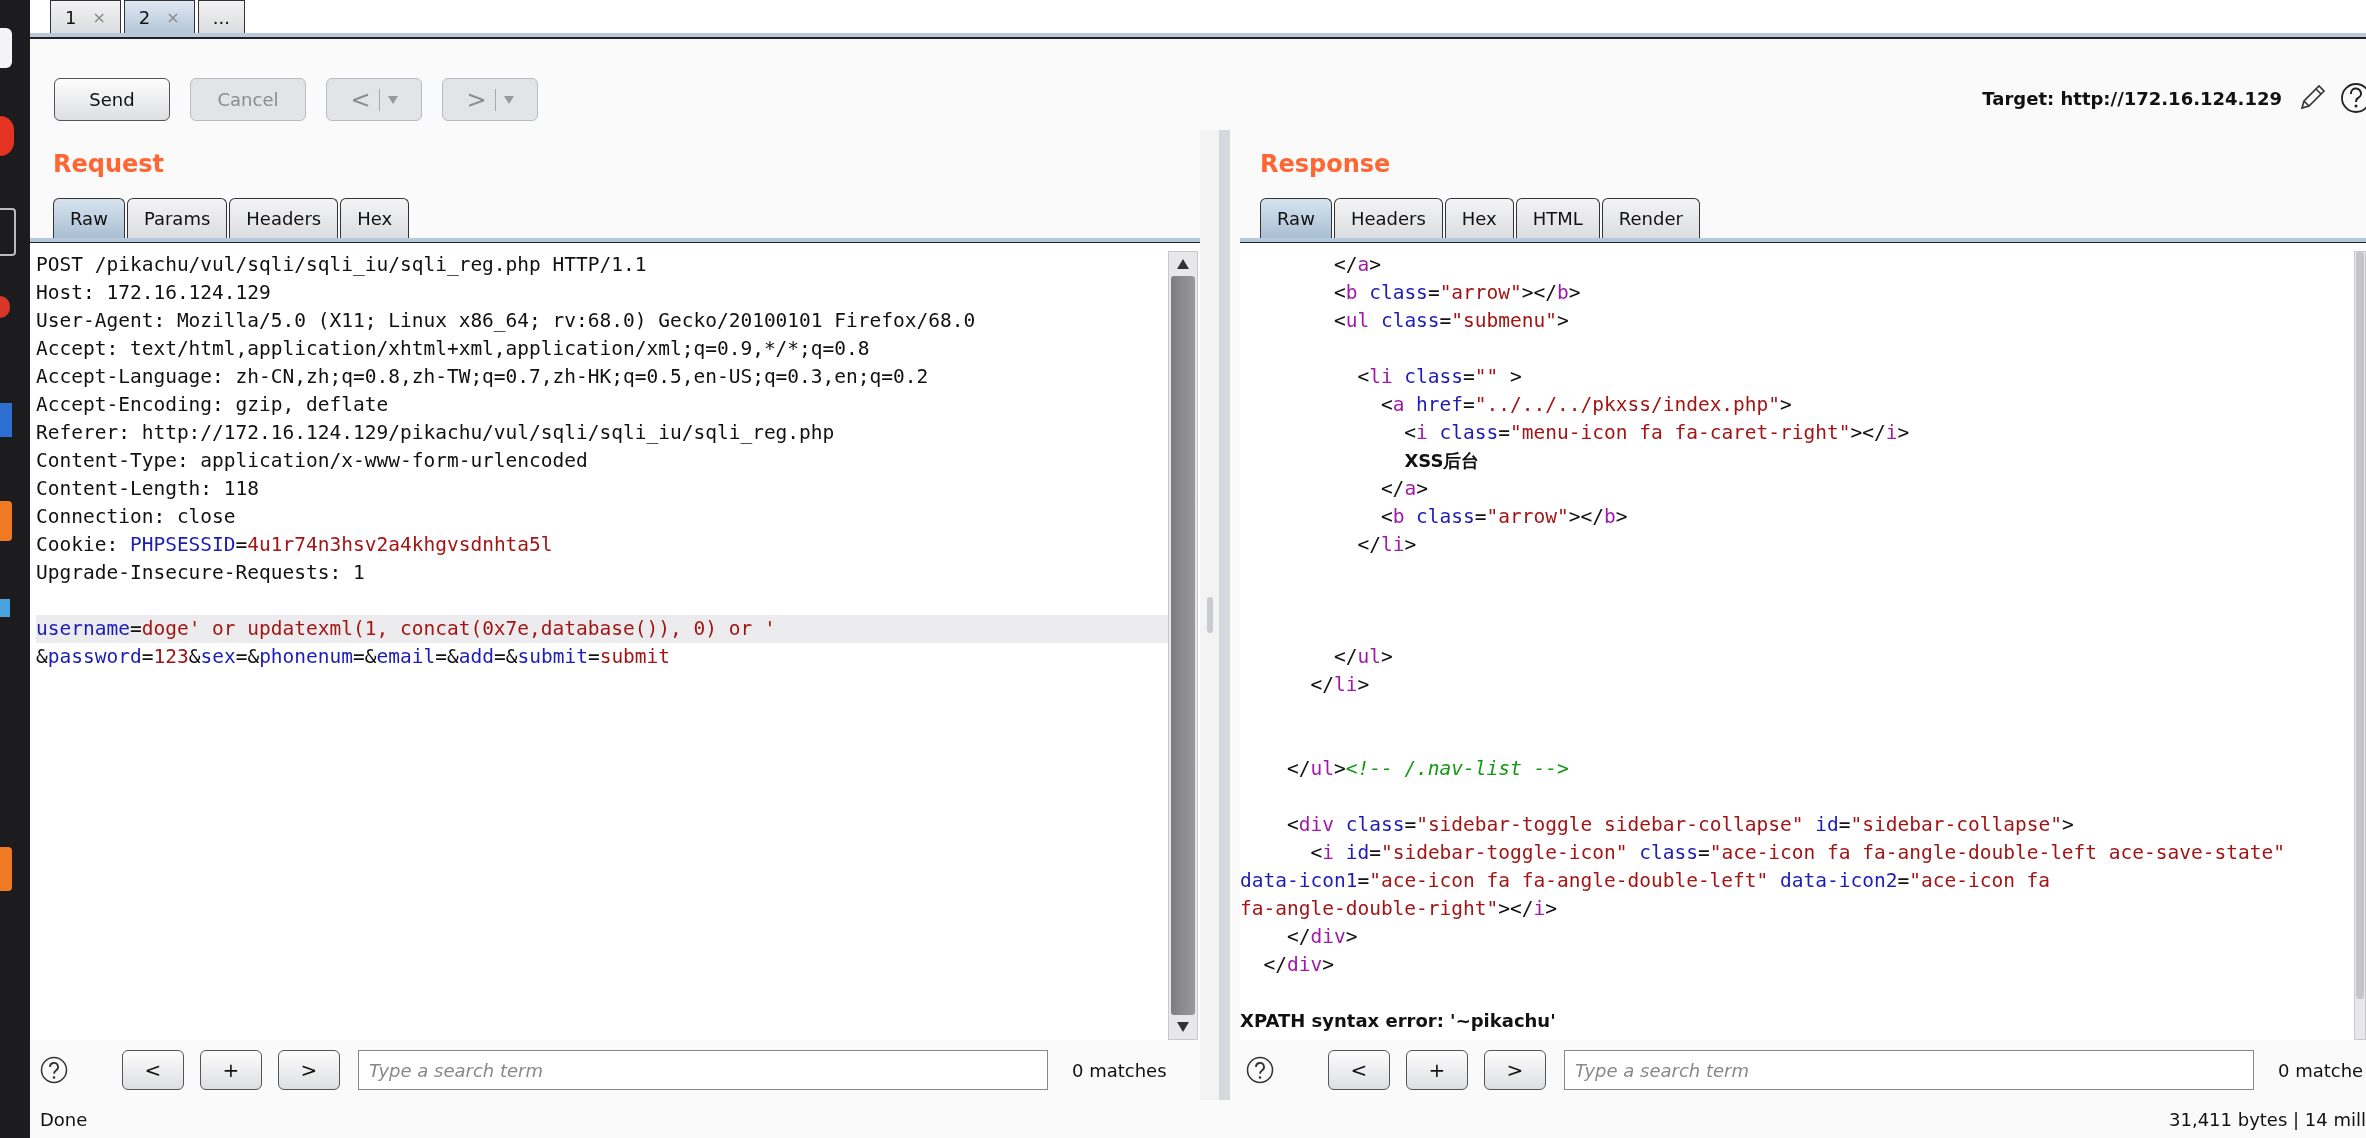 This screenshot has width=2366, height=1138. I want to click on code-line: </ul><!-- /.nav-list -->, so click(1427, 769).